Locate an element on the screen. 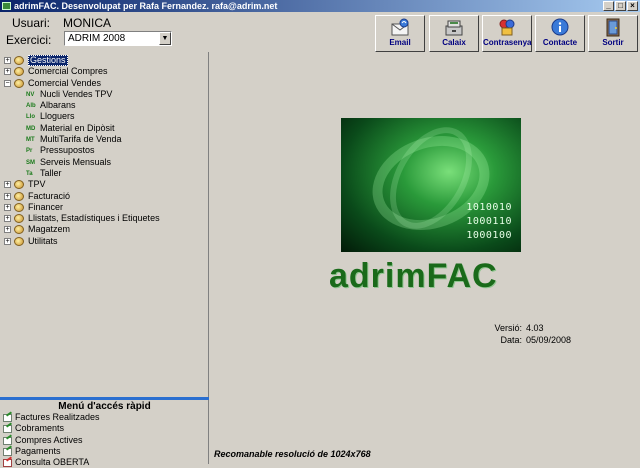  collapse-icon: − is located at coordinates (7, 83).